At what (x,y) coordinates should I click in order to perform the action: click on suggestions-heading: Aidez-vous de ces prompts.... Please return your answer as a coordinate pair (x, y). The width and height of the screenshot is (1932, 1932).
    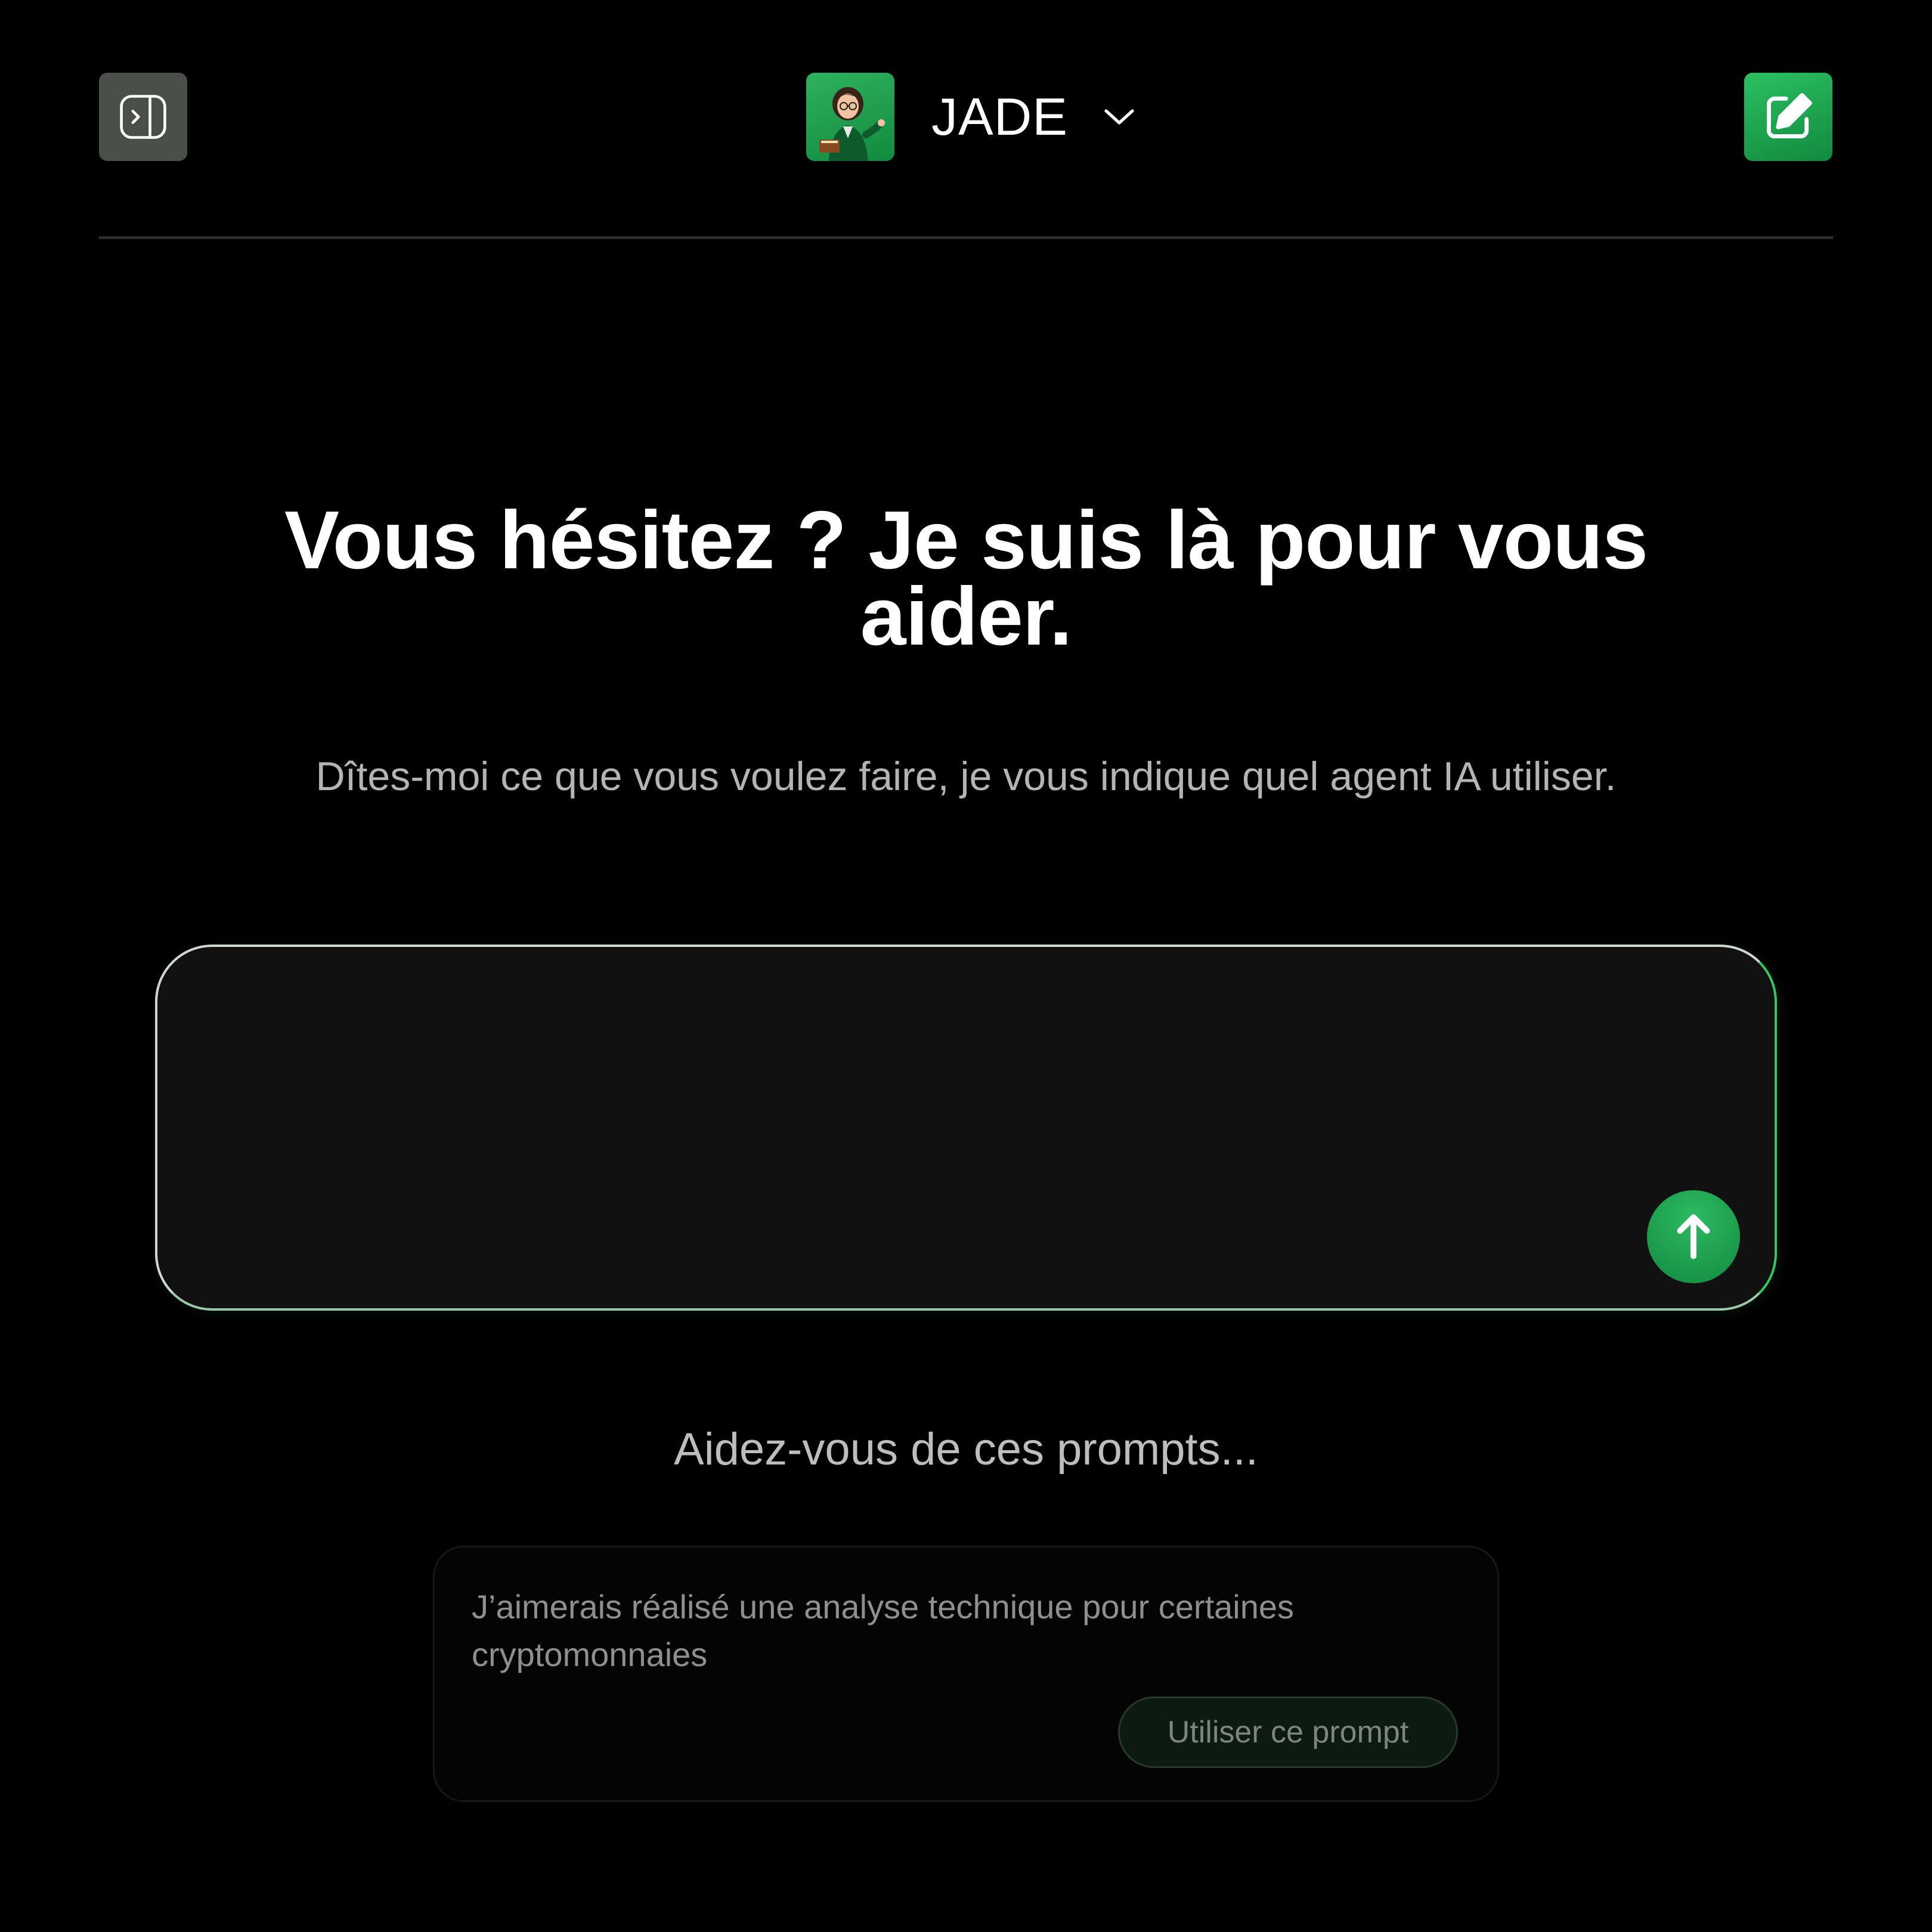
    Looking at the image, I should click on (966, 1450).